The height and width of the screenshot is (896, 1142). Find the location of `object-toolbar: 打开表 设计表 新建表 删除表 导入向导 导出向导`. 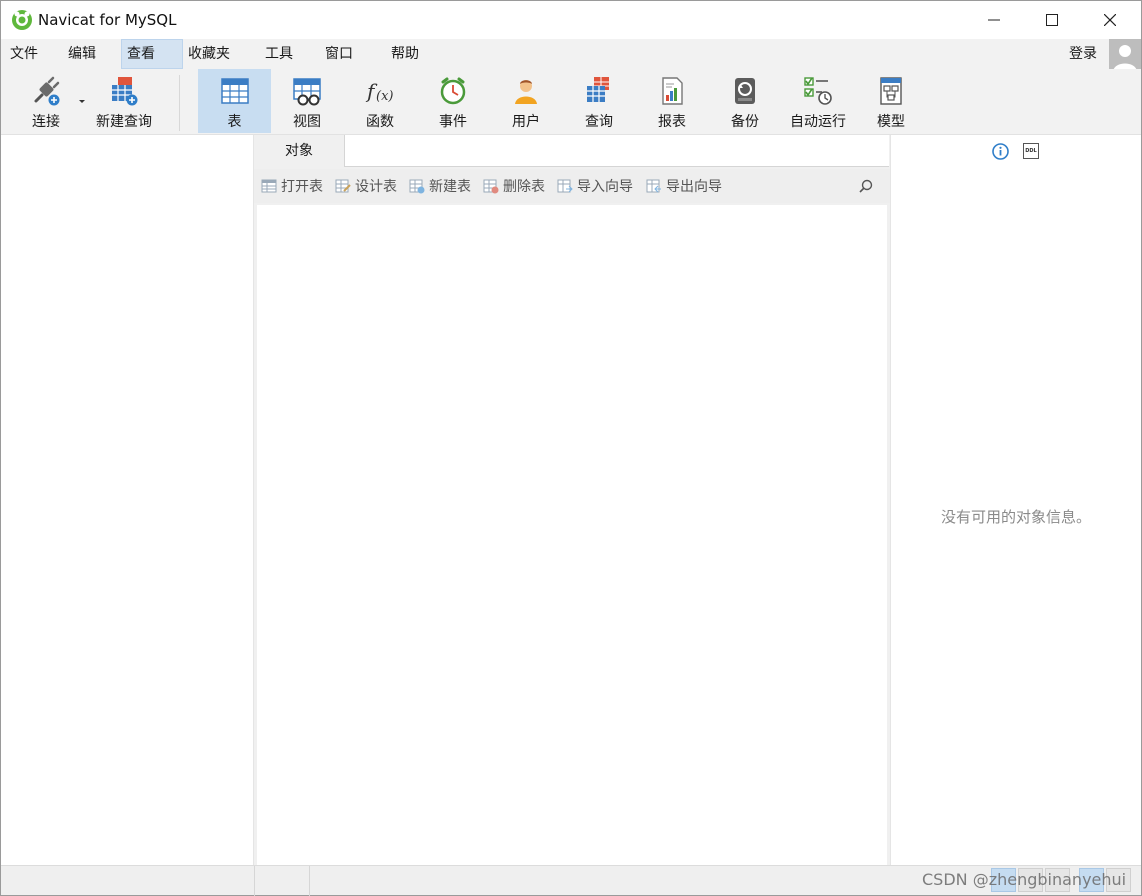

object-toolbar: 打开表 设计表 新建表 删除表 导入向导 导出向导 is located at coordinates (572, 186).